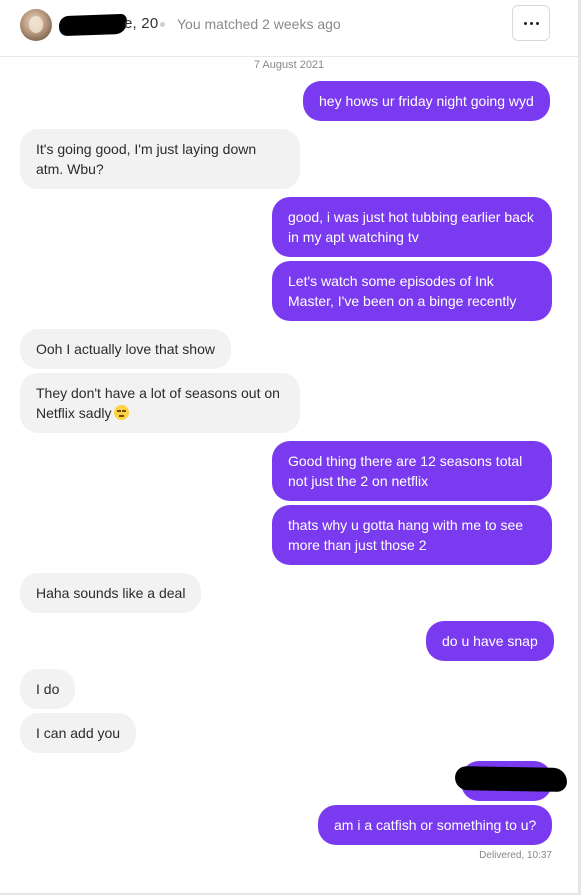 This screenshot has width=581, height=895. Describe the element at coordinates (531, 23) in the screenshot. I see `more-options-button` at that location.